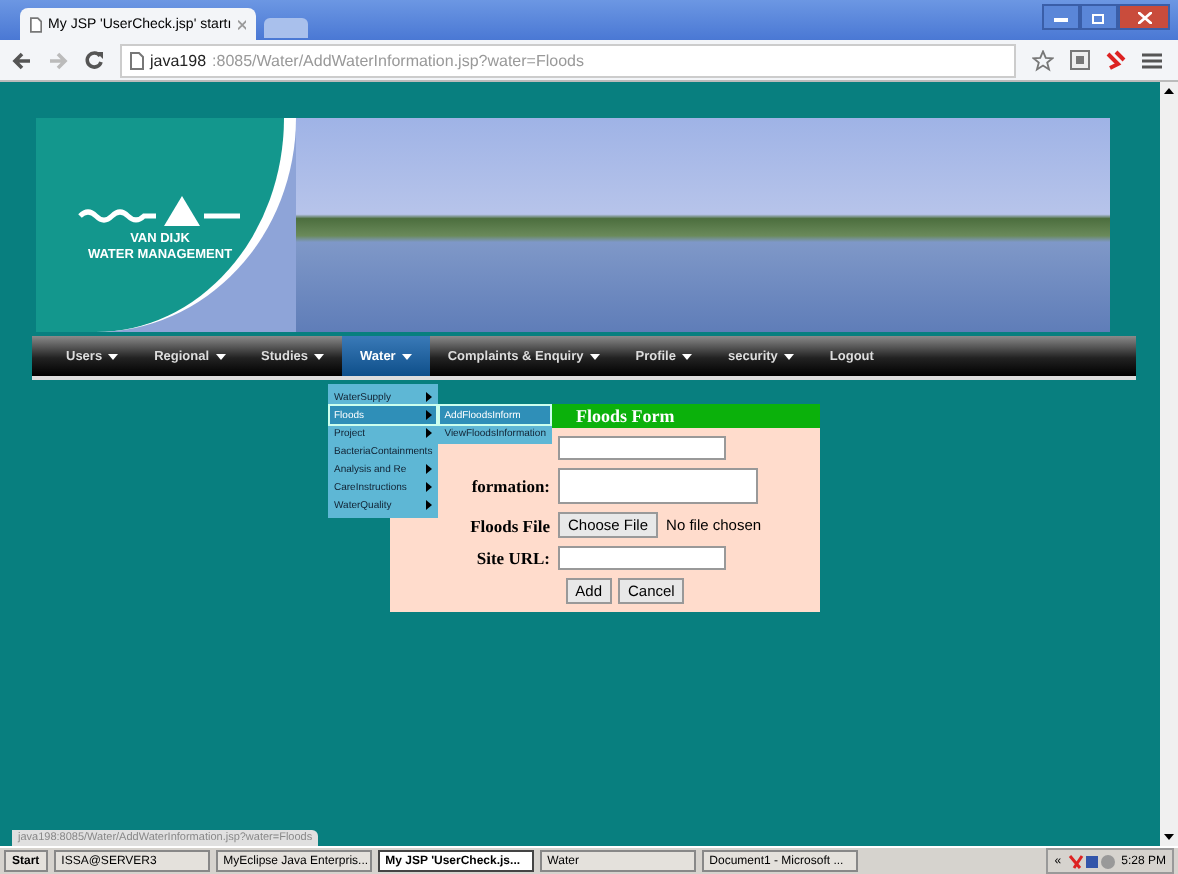 The image size is (1178, 874). I want to click on minimize-button, so click(1061, 17).